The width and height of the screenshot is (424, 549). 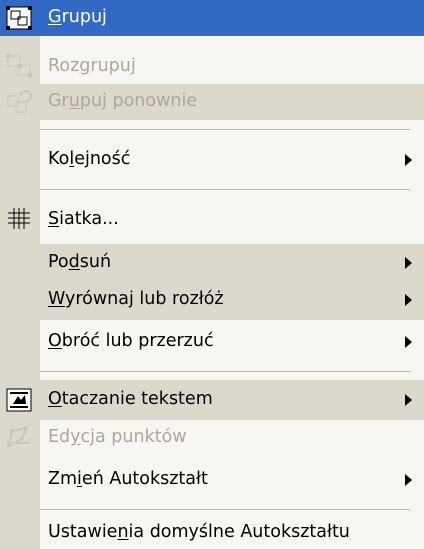 I want to click on menu-item-label: Grupuj ponownie, so click(x=123, y=101).